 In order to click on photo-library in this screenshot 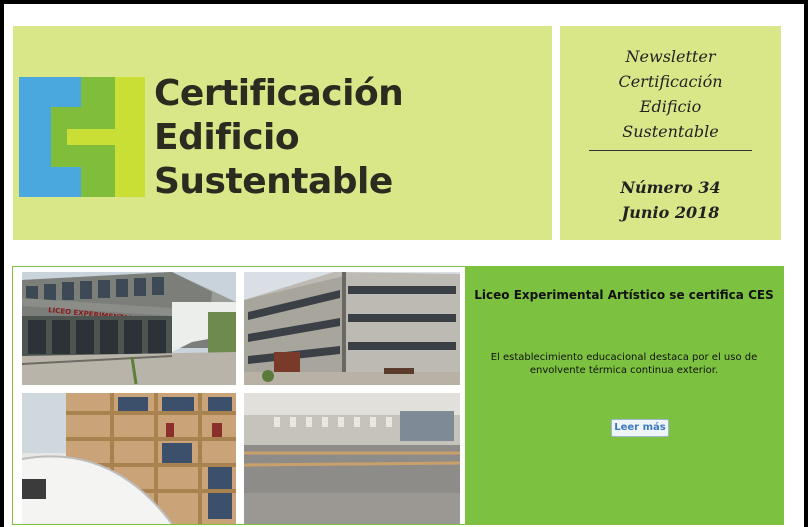, I will do `click(129, 458)`.